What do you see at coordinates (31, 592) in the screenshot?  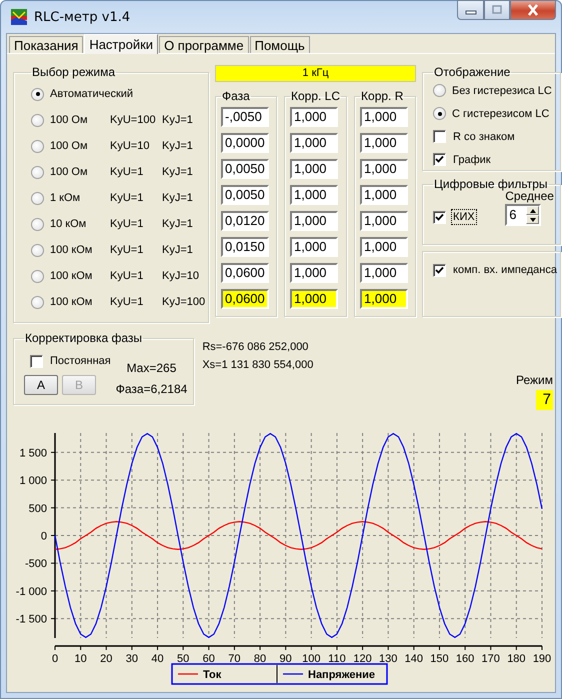 I see `axis-label: -1 000` at bounding box center [31, 592].